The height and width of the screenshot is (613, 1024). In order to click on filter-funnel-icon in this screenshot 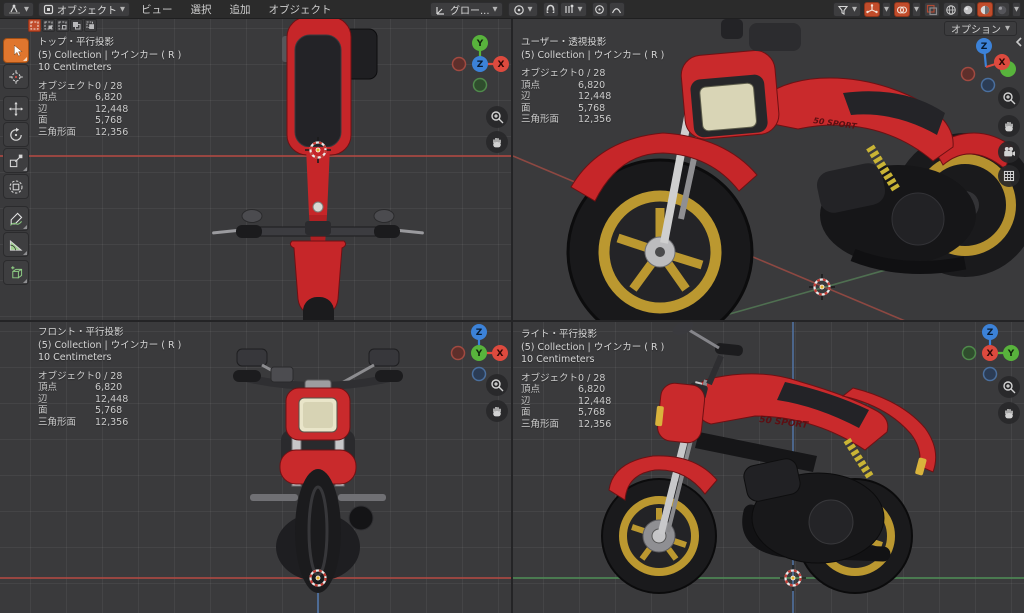, I will do `click(843, 10)`.